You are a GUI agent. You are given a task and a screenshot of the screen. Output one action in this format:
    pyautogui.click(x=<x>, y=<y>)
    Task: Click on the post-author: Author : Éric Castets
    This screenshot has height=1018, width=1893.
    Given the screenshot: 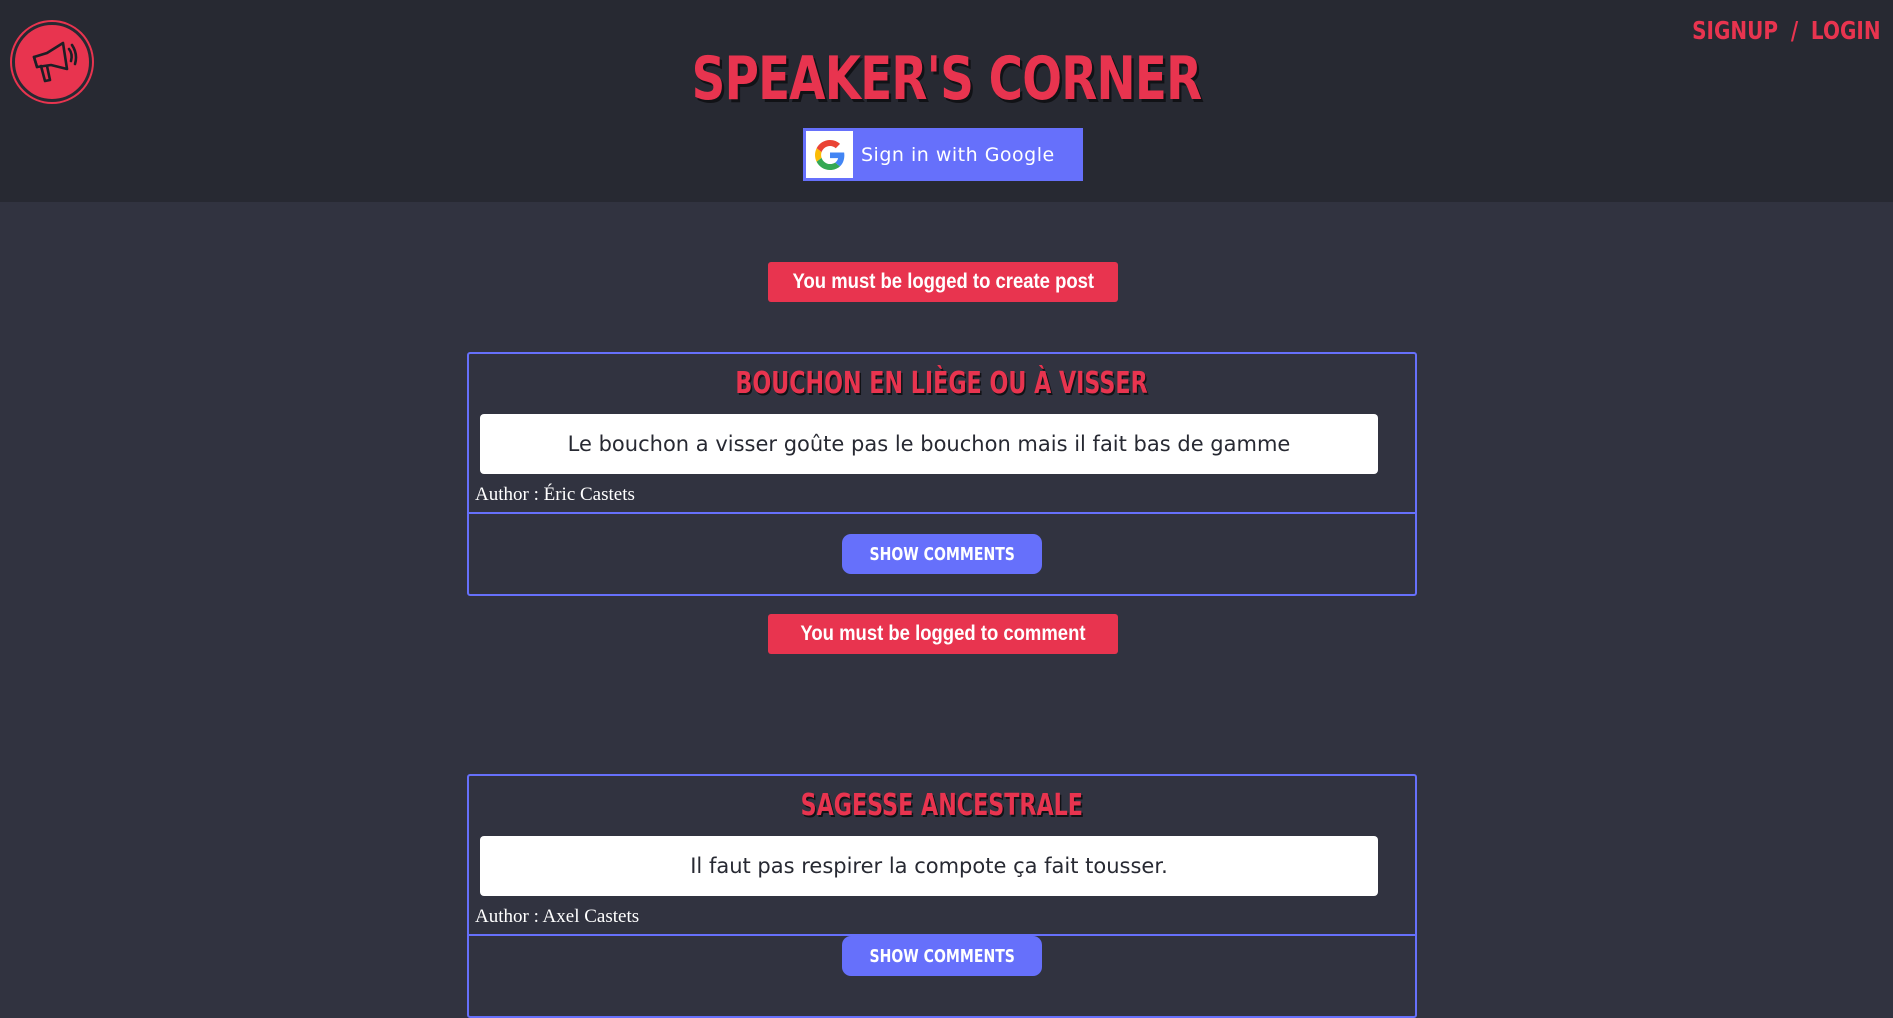 What is the action you would take?
    pyautogui.click(x=555, y=494)
    